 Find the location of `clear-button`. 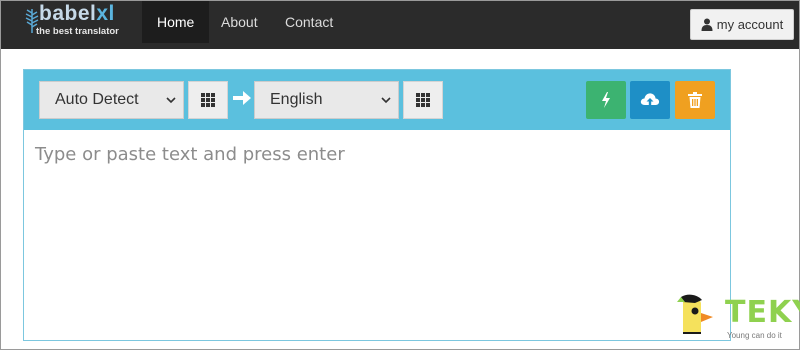

clear-button is located at coordinates (695, 100).